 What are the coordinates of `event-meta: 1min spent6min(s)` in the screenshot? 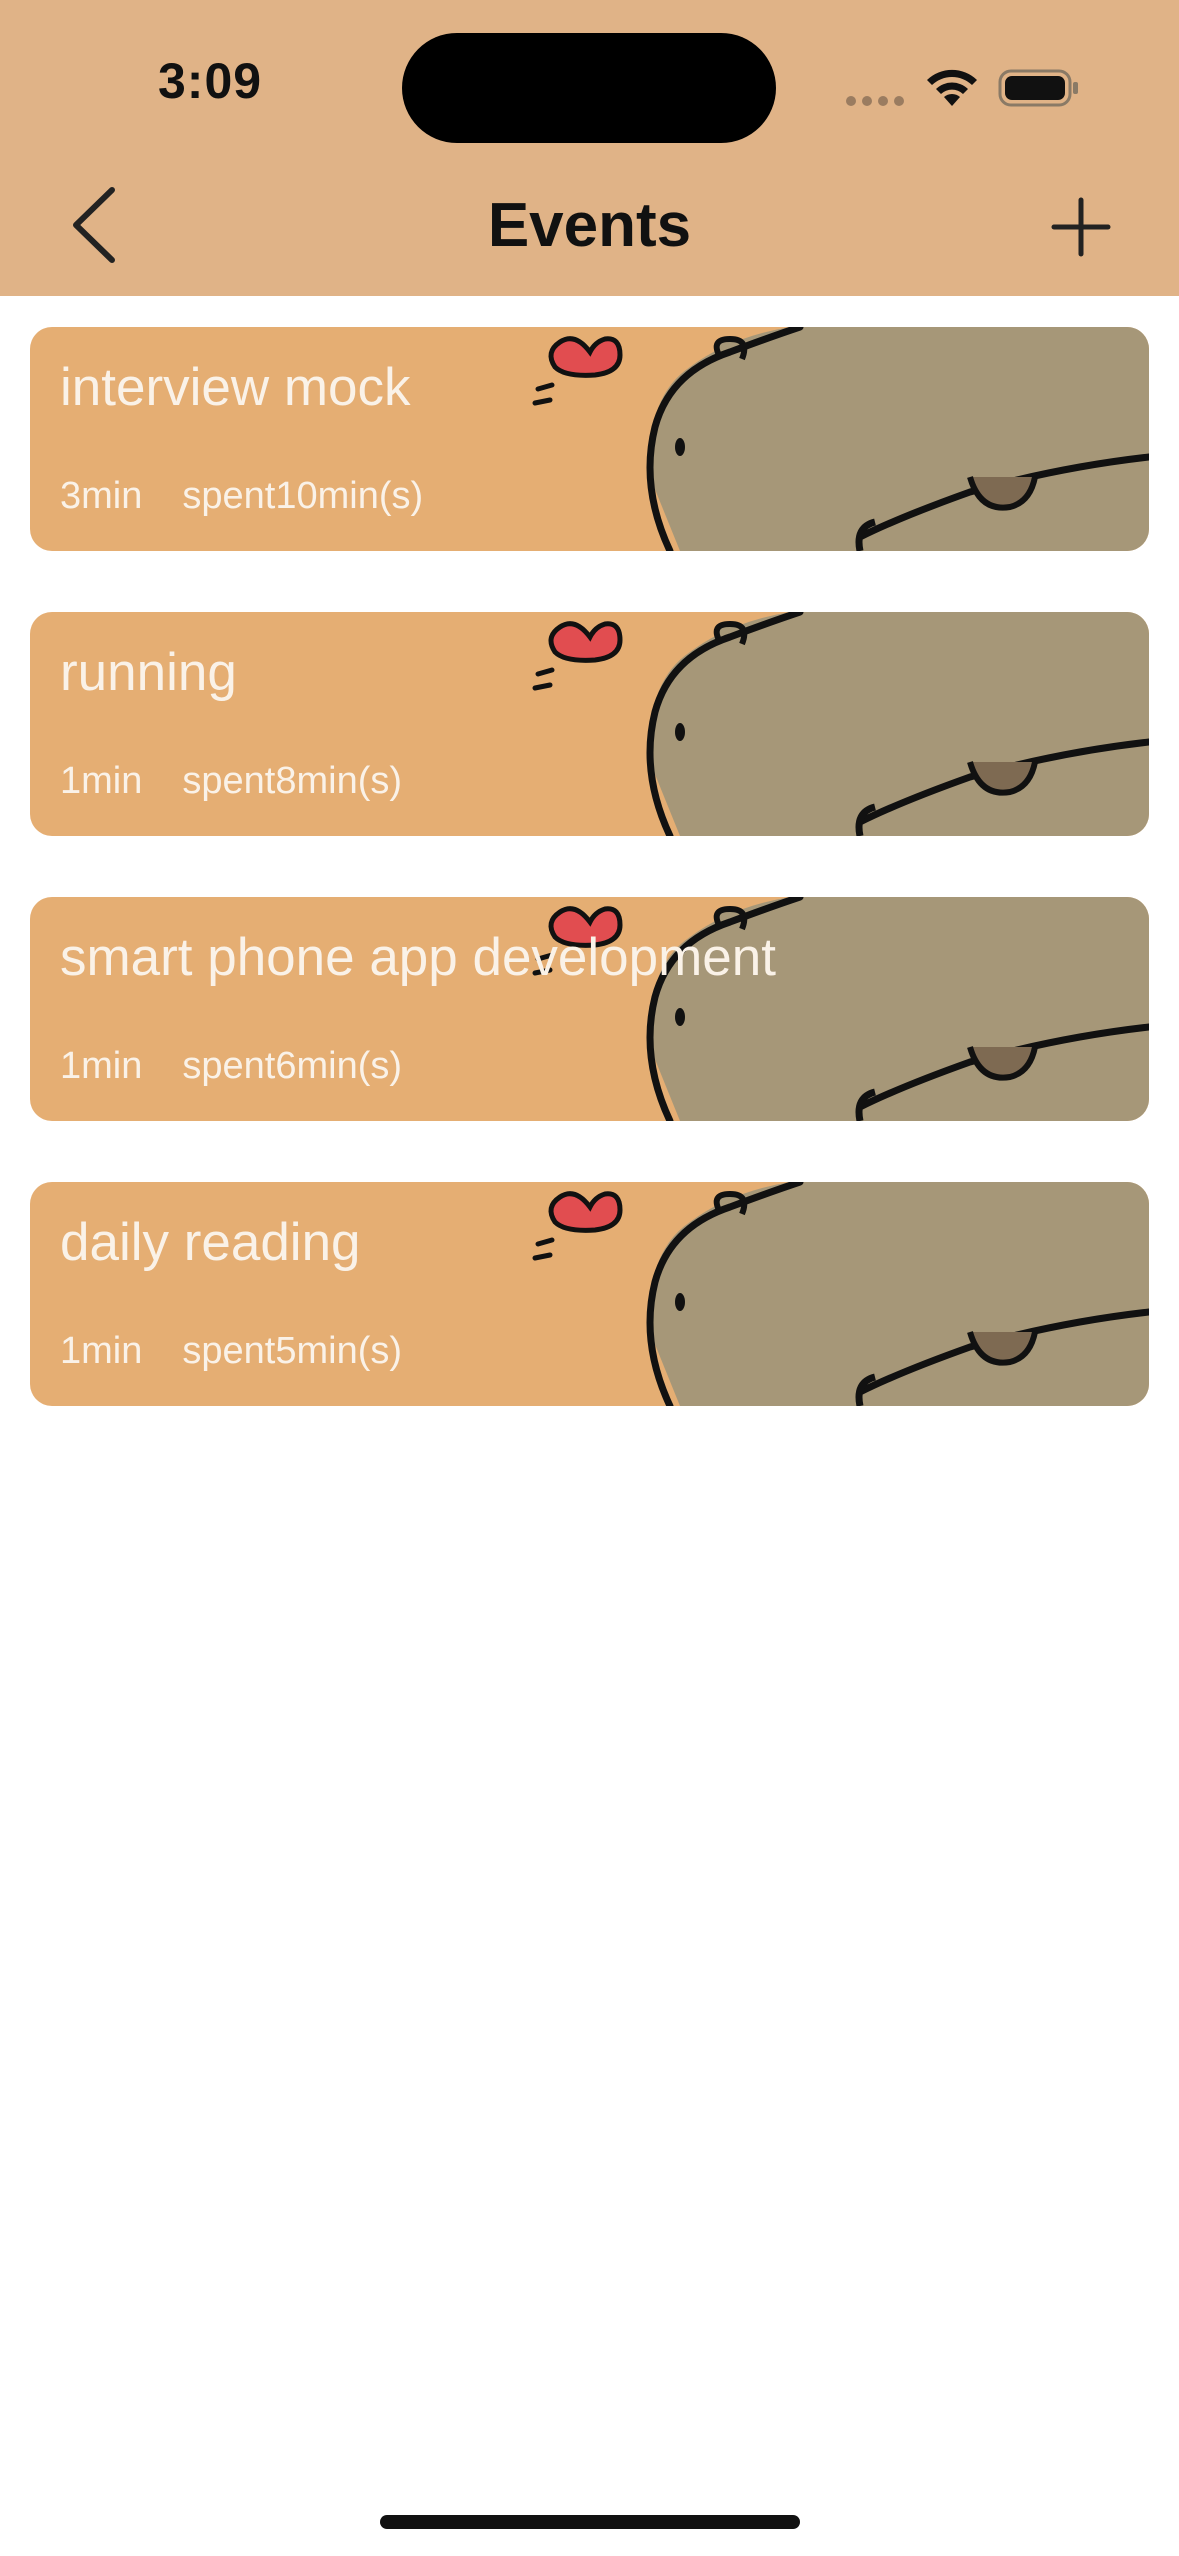 It's located at (231, 1066).